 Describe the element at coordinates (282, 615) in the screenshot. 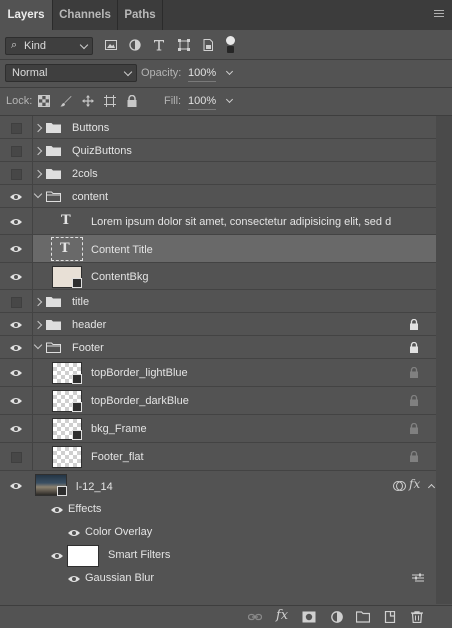

I see `add-layer-style-icon: fx` at that location.